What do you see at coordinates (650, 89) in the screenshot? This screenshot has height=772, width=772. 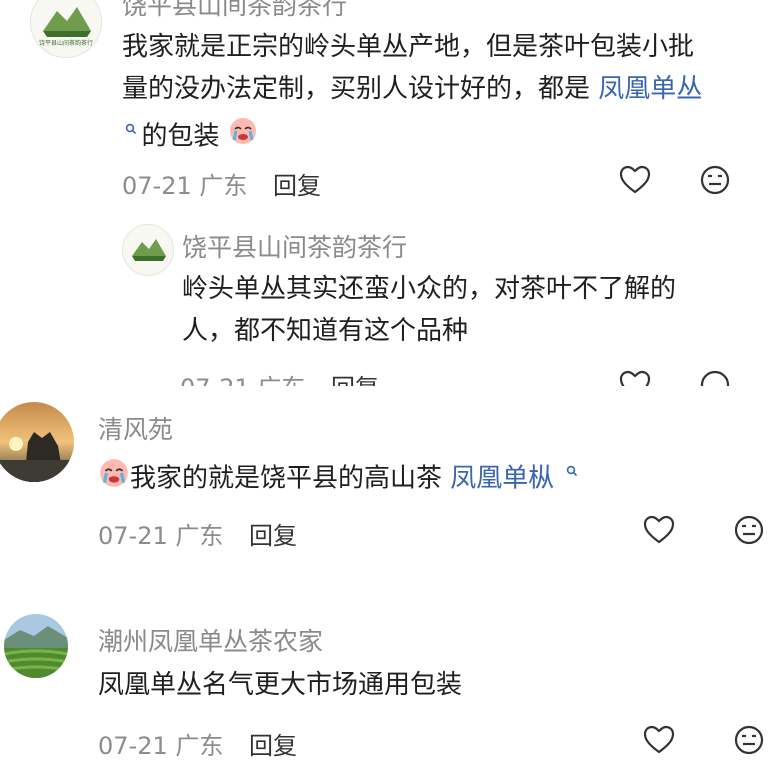 I see `topic-link: 凤凰单丛` at bounding box center [650, 89].